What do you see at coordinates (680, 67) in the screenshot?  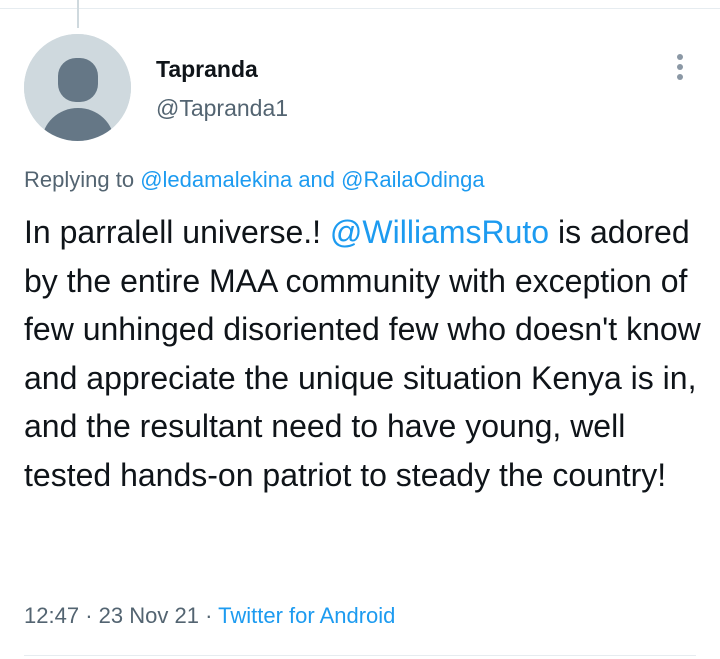 I see `more-vertical-icon` at bounding box center [680, 67].